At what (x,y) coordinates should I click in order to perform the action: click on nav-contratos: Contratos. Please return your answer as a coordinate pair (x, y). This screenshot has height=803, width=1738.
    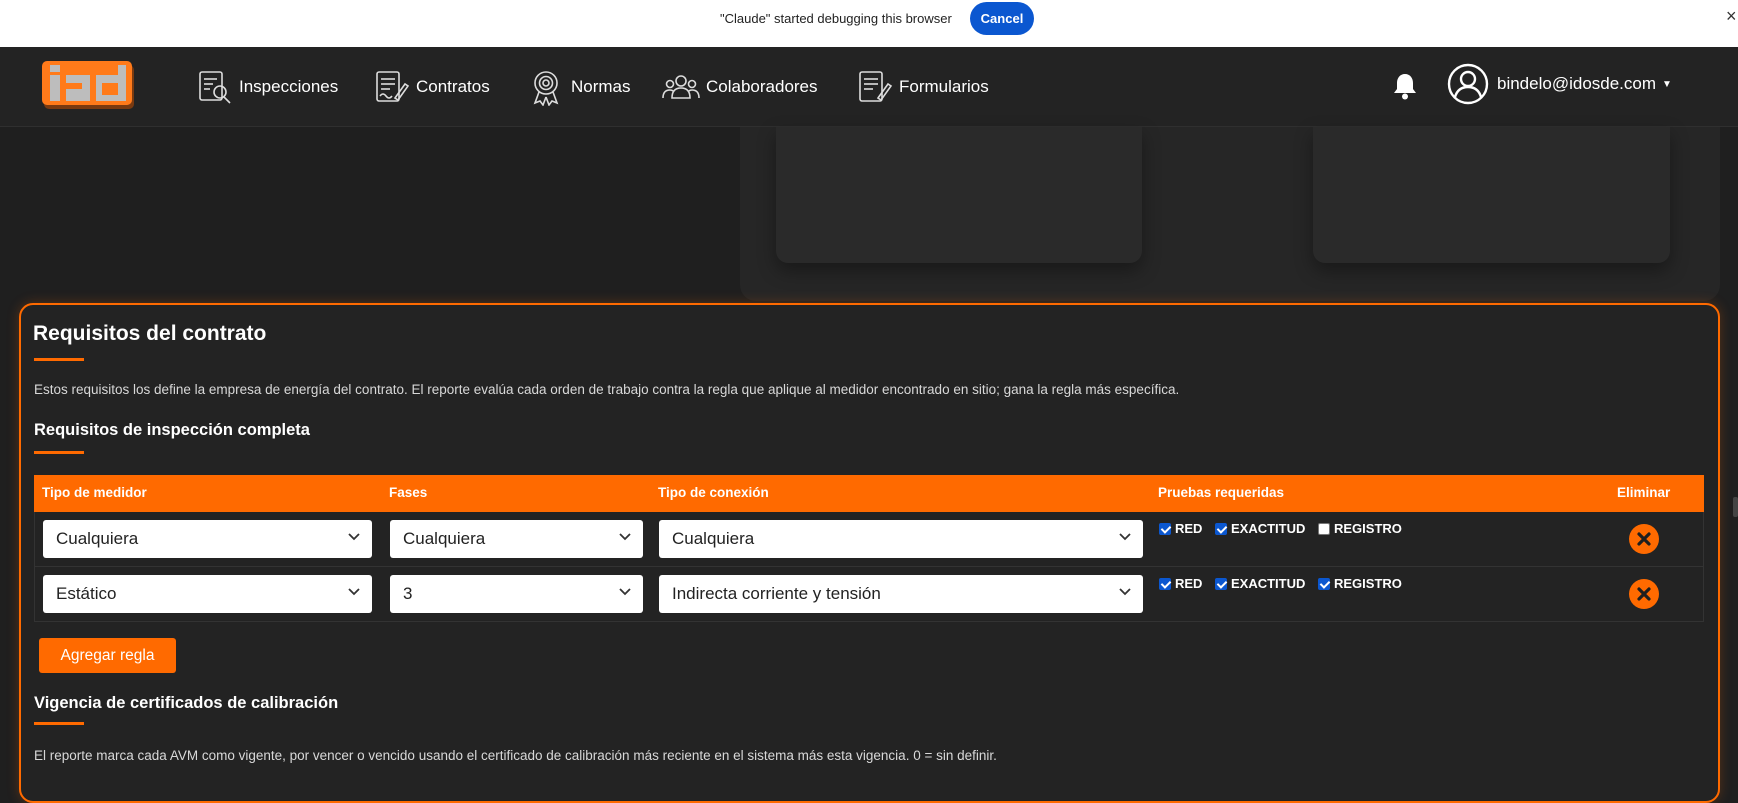
    Looking at the image, I should click on (431, 87).